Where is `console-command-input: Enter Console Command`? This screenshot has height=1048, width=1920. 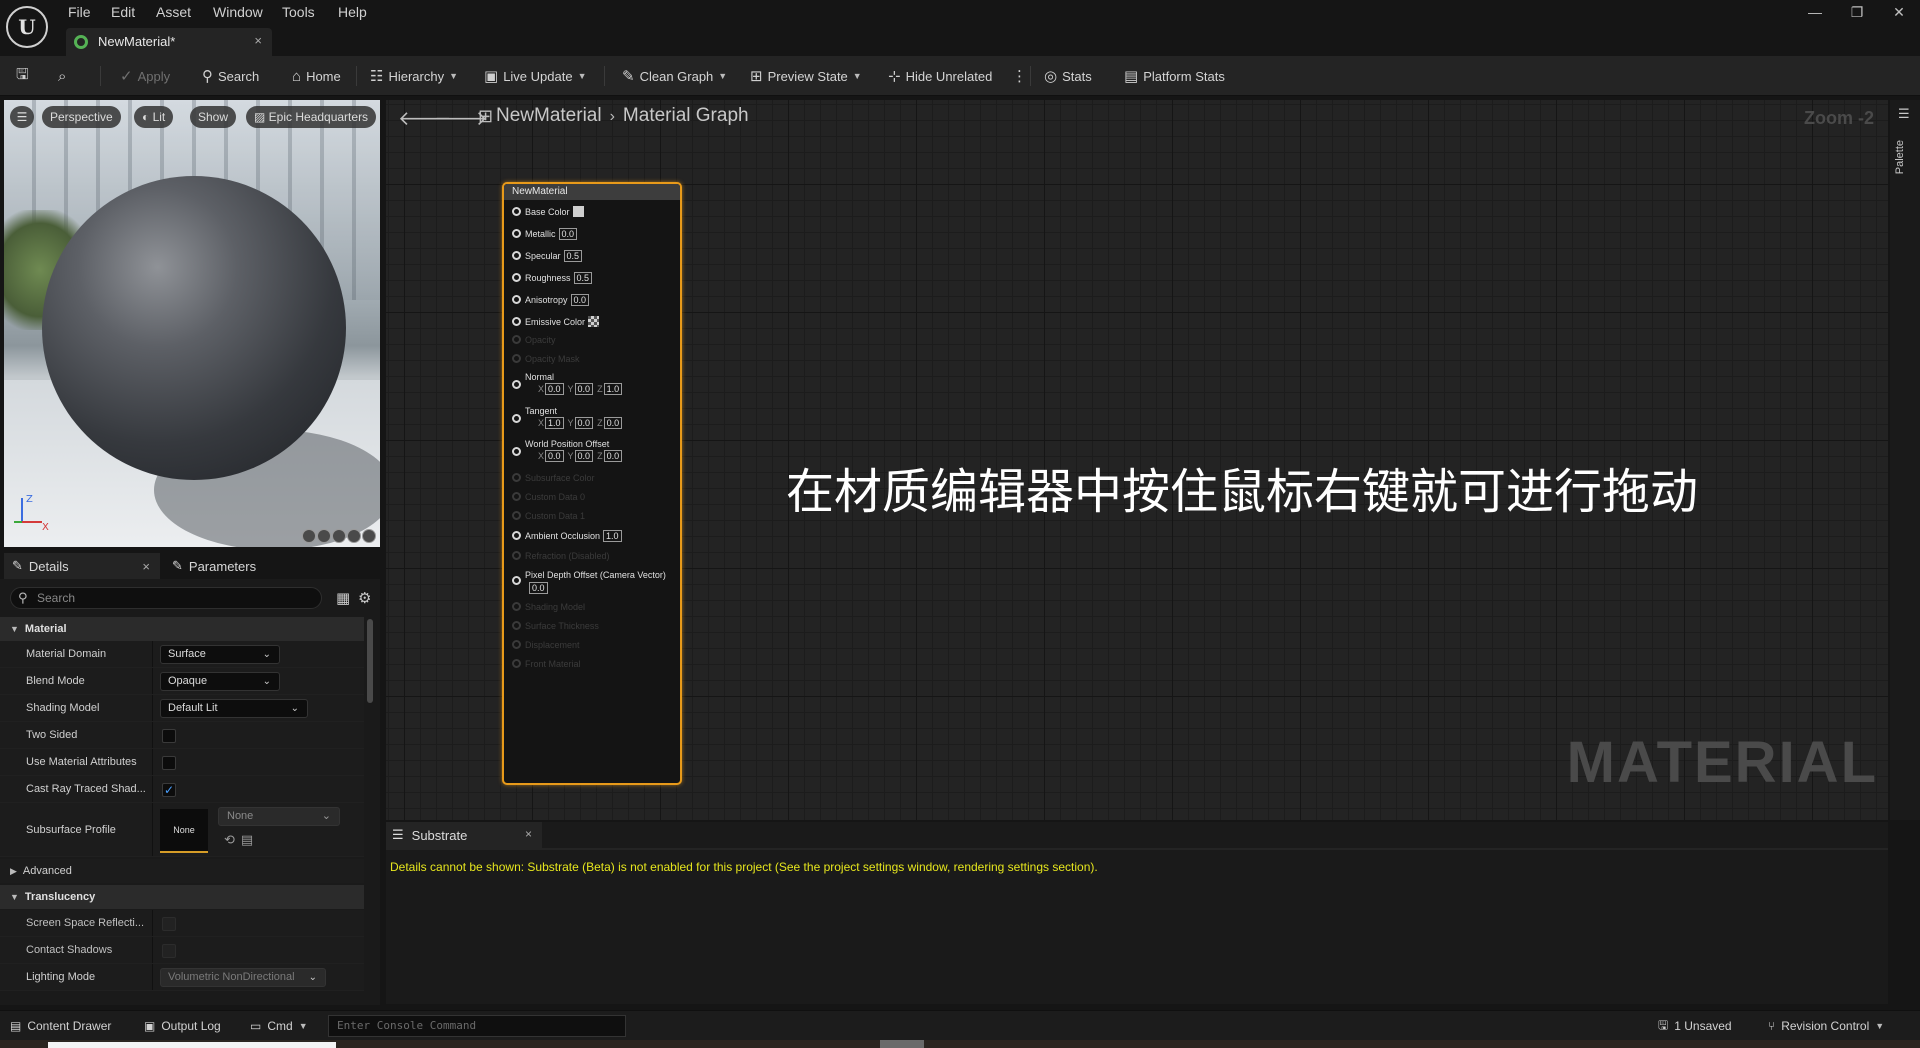 console-command-input: Enter Console Command is located at coordinates (477, 1026).